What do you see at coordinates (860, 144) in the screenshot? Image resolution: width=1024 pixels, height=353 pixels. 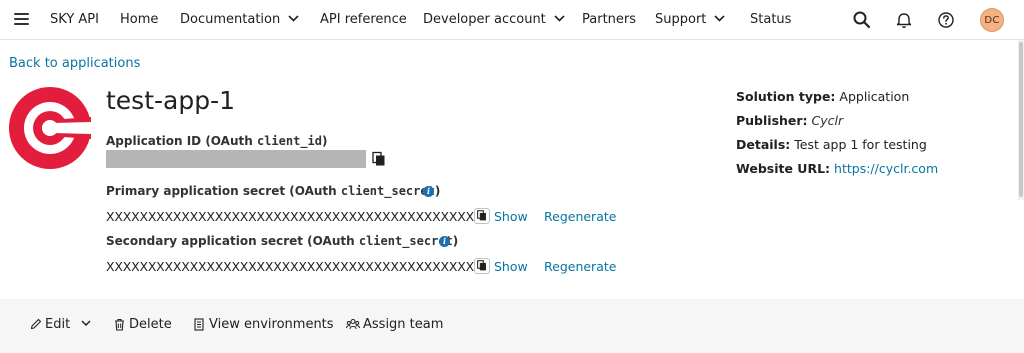 I see `details-value: Test app 1 for testing` at bounding box center [860, 144].